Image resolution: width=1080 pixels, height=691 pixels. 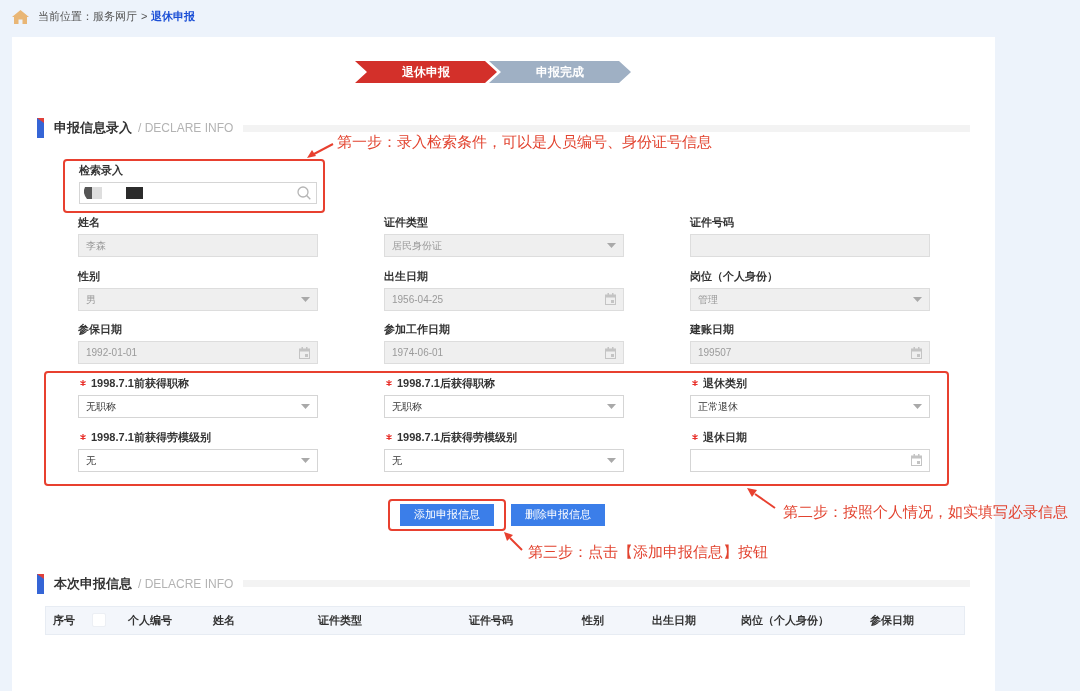 What do you see at coordinates (892, 620) in the screenshot?
I see `column-header: 参保日期` at bounding box center [892, 620].